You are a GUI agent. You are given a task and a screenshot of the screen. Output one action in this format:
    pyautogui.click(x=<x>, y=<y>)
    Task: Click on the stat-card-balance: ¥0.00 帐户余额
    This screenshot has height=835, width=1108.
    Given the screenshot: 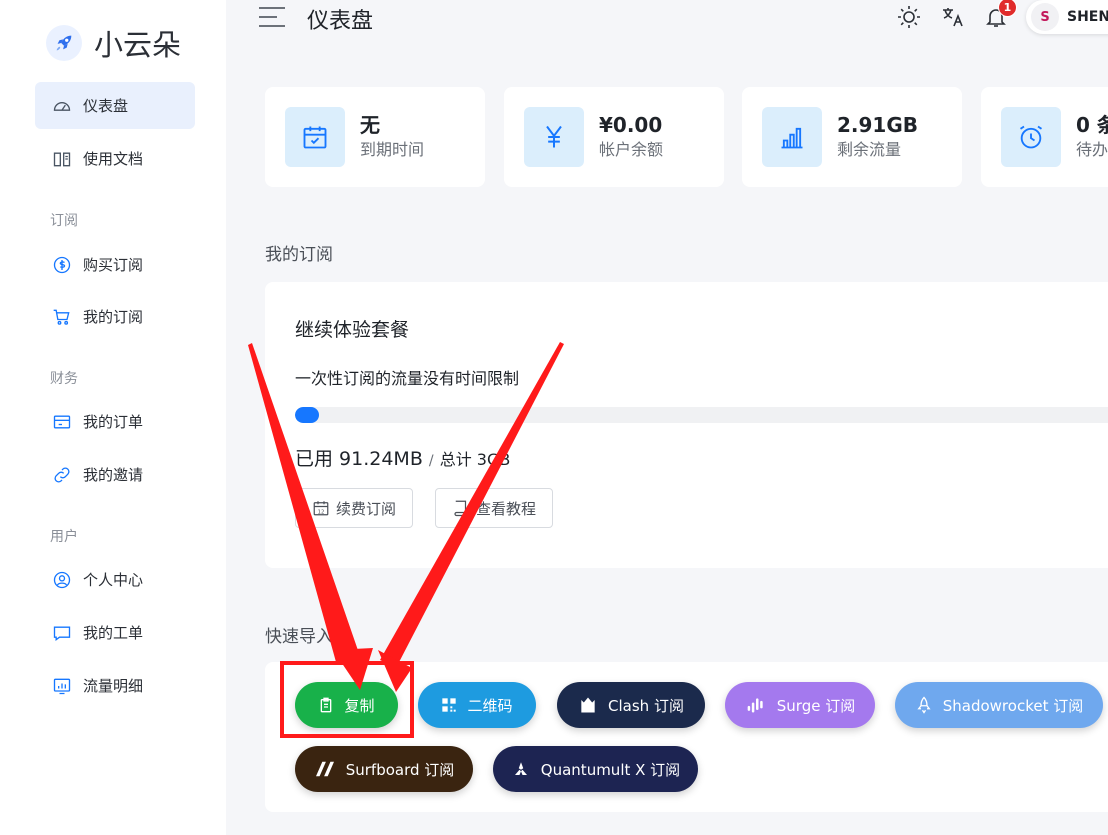 What is the action you would take?
    pyautogui.click(x=614, y=137)
    